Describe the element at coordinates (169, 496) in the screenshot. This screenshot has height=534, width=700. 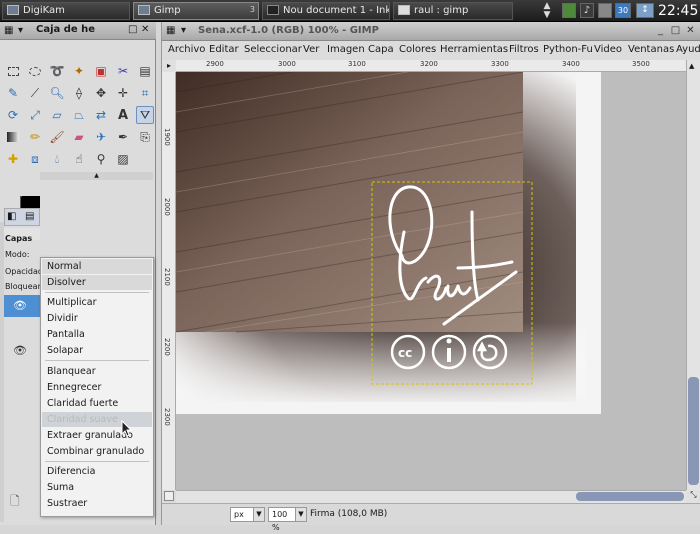
I see `navigate-icon` at that location.